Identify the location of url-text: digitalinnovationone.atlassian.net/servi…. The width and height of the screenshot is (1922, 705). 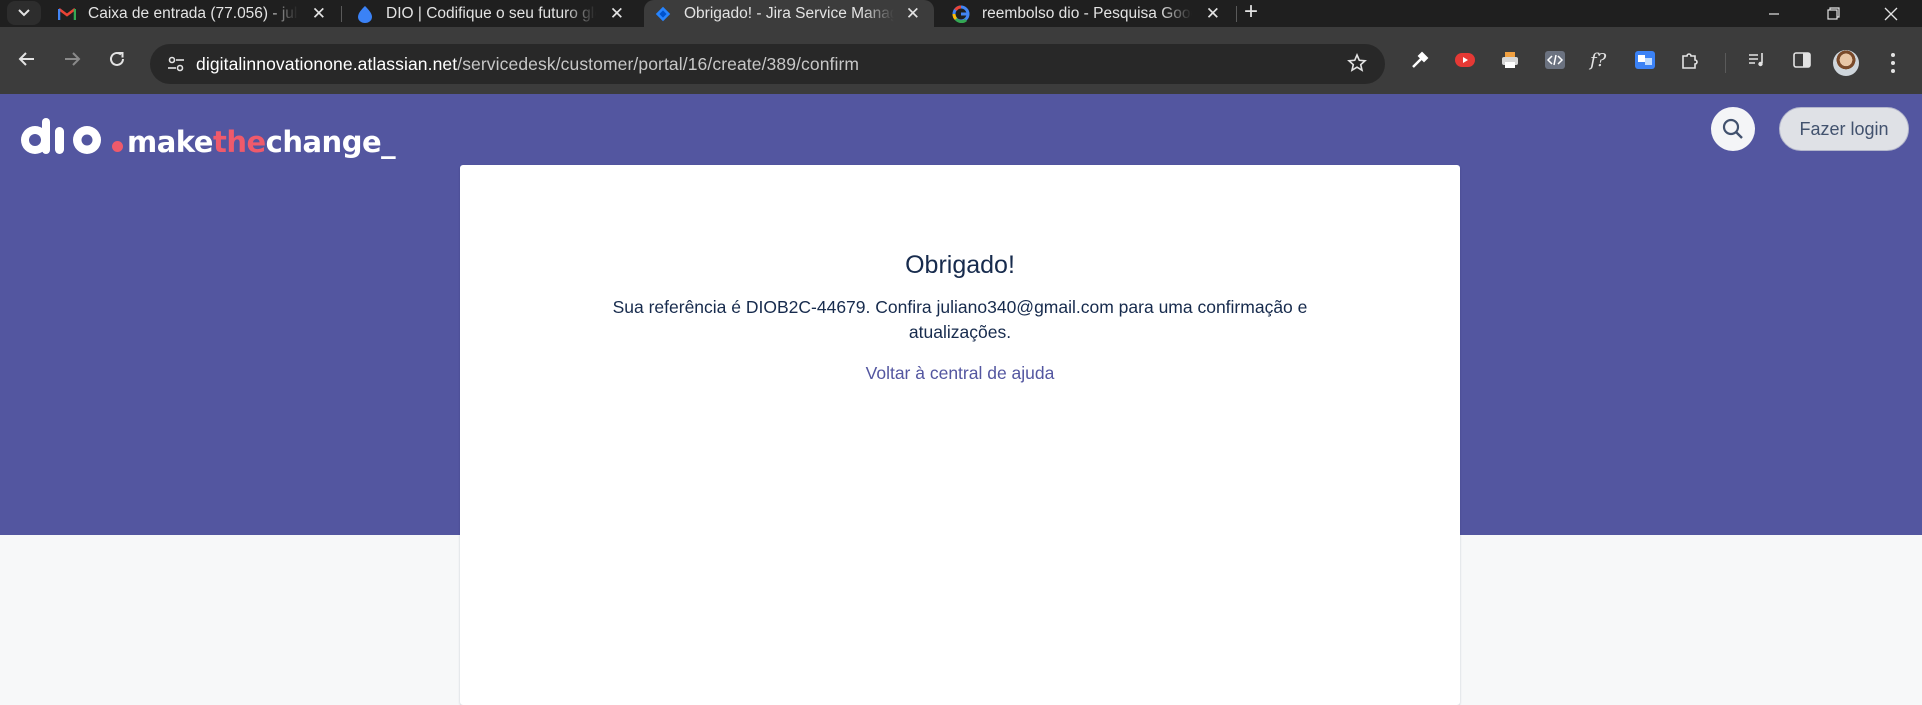
(527, 64).